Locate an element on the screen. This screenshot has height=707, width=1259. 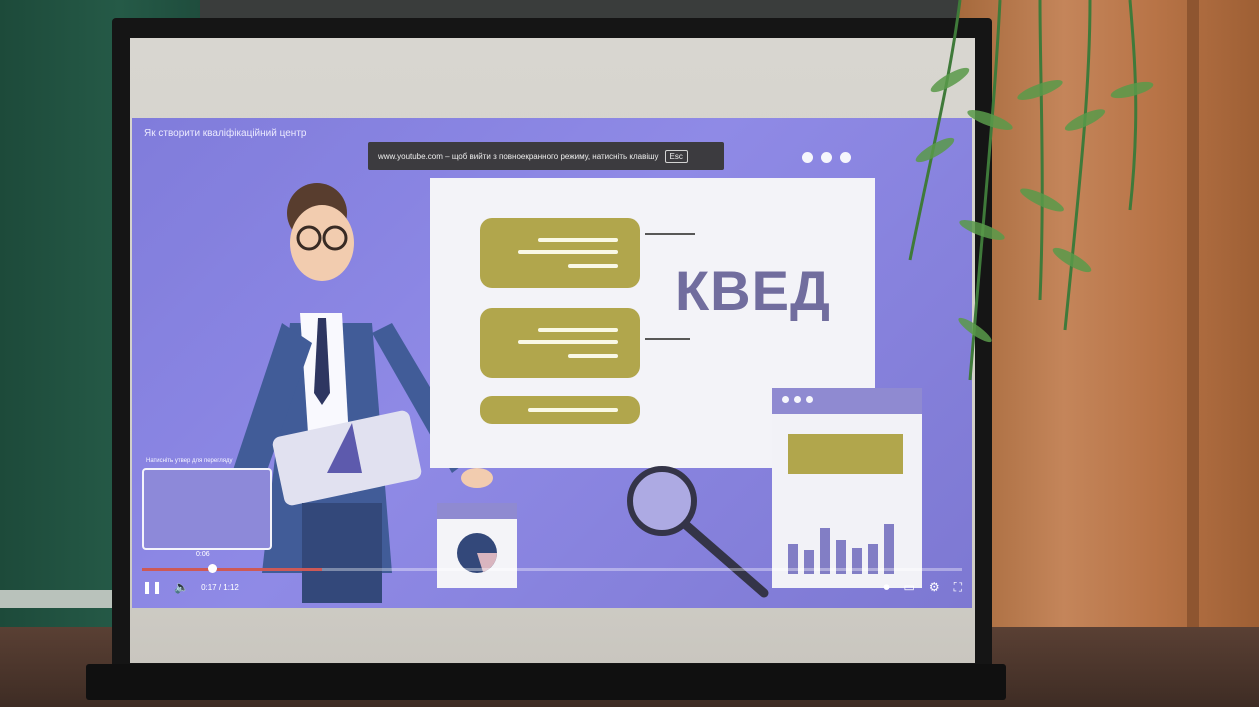
stats-text-block is located at coordinates (845, 454).